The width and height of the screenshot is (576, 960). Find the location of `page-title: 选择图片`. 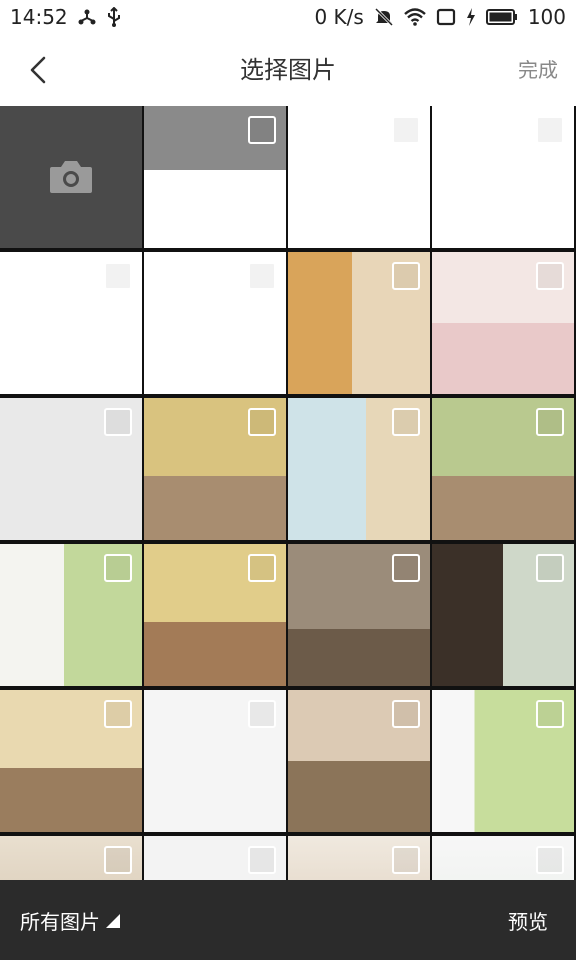

page-title: 选择图片 is located at coordinates (288, 70).